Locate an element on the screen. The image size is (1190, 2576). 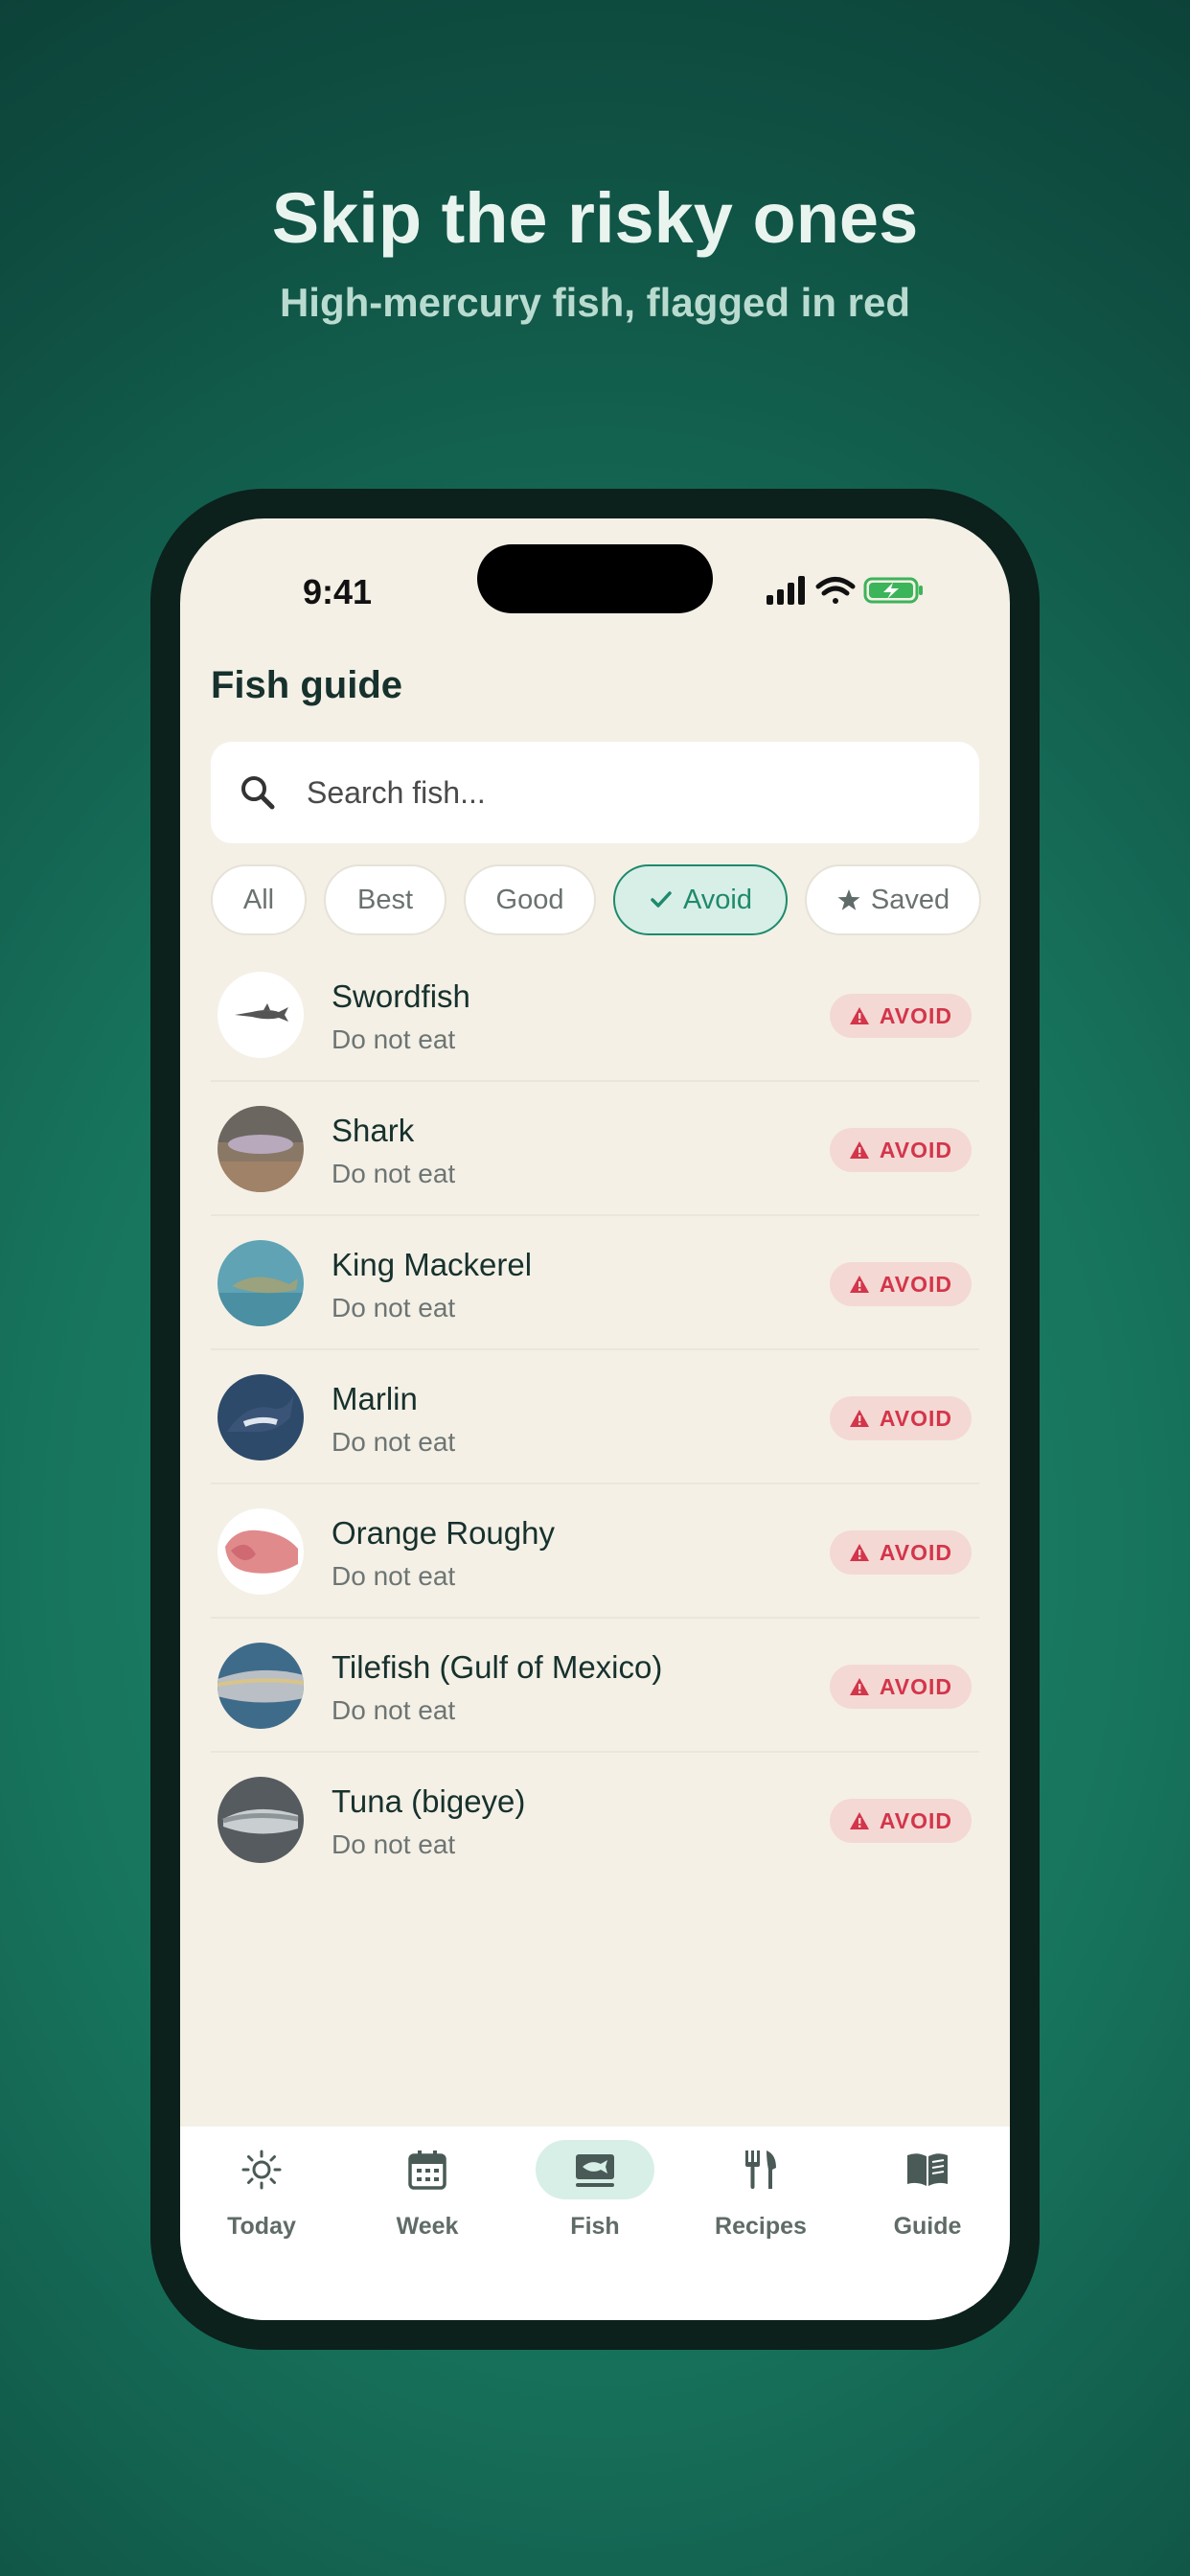
tuna-photo is located at coordinates (261, 1820).